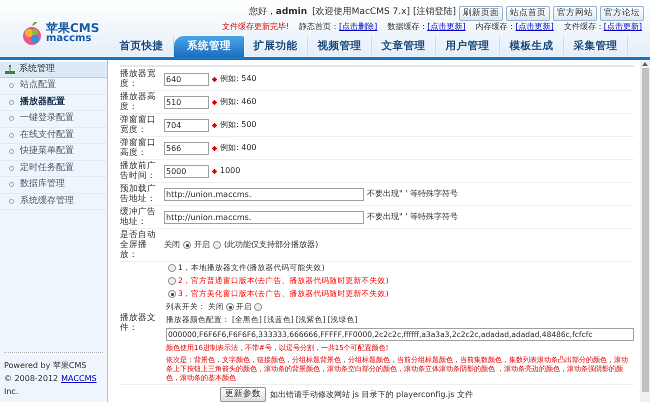 The width and height of the screenshot is (650, 402). What do you see at coordinates (319, 27) in the screenshot?
I see `cache-label: 静态首页：` at bounding box center [319, 27].